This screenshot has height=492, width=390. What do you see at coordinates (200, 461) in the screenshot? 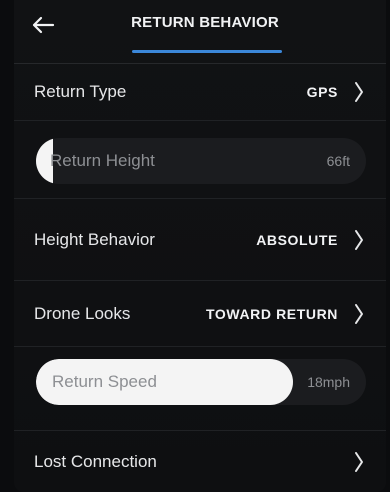
I see `lost-connection-row: Lost Connection` at bounding box center [200, 461].